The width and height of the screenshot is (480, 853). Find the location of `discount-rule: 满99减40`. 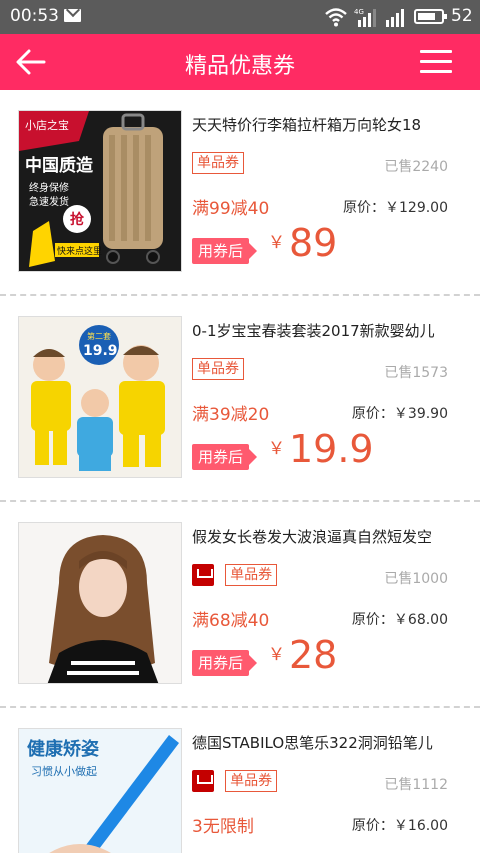

discount-rule: 满99减40 is located at coordinates (231, 209).